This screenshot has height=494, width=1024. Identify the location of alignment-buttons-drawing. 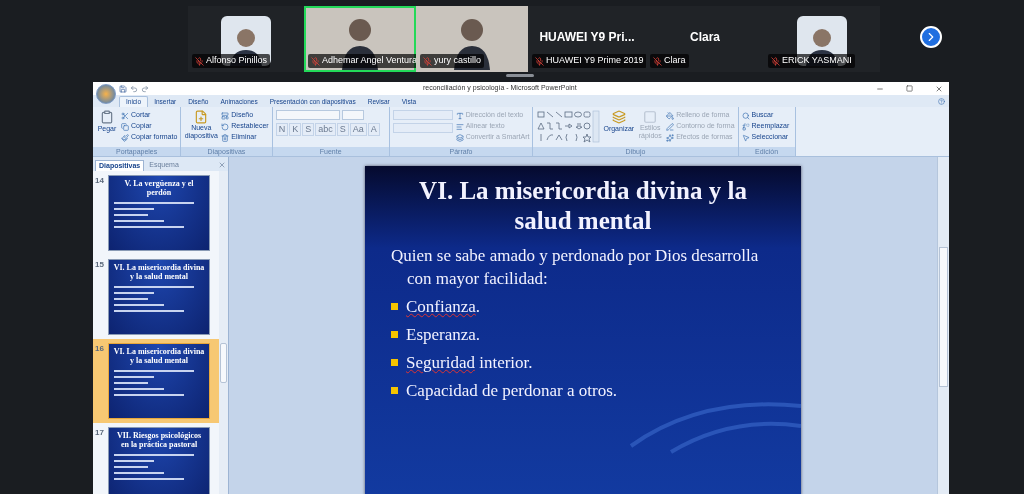
(422, 128).